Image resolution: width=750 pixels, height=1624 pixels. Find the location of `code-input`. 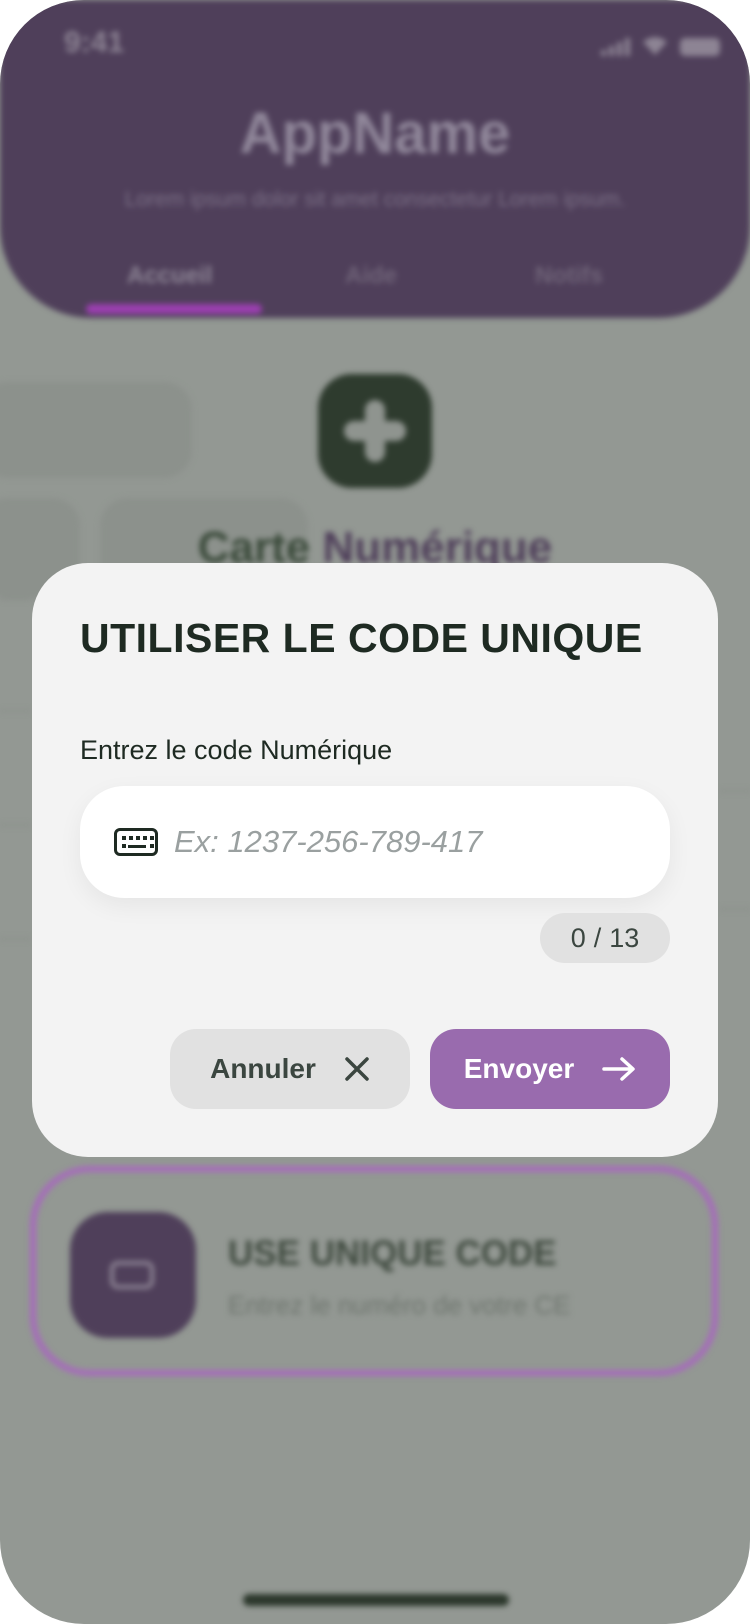

code-input is located at coordinates (409, 842).